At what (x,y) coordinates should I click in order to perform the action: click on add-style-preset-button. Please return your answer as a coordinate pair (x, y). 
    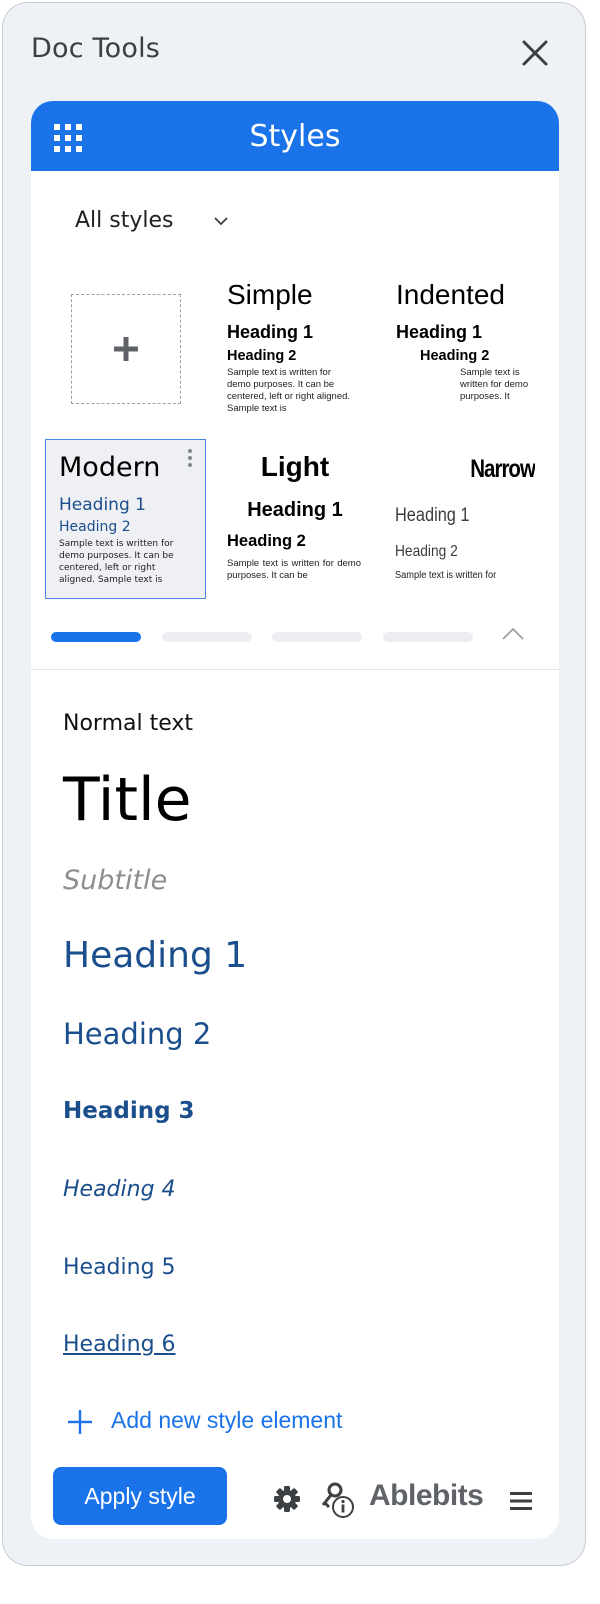
    Looking at the image, I should click on (126, 349).